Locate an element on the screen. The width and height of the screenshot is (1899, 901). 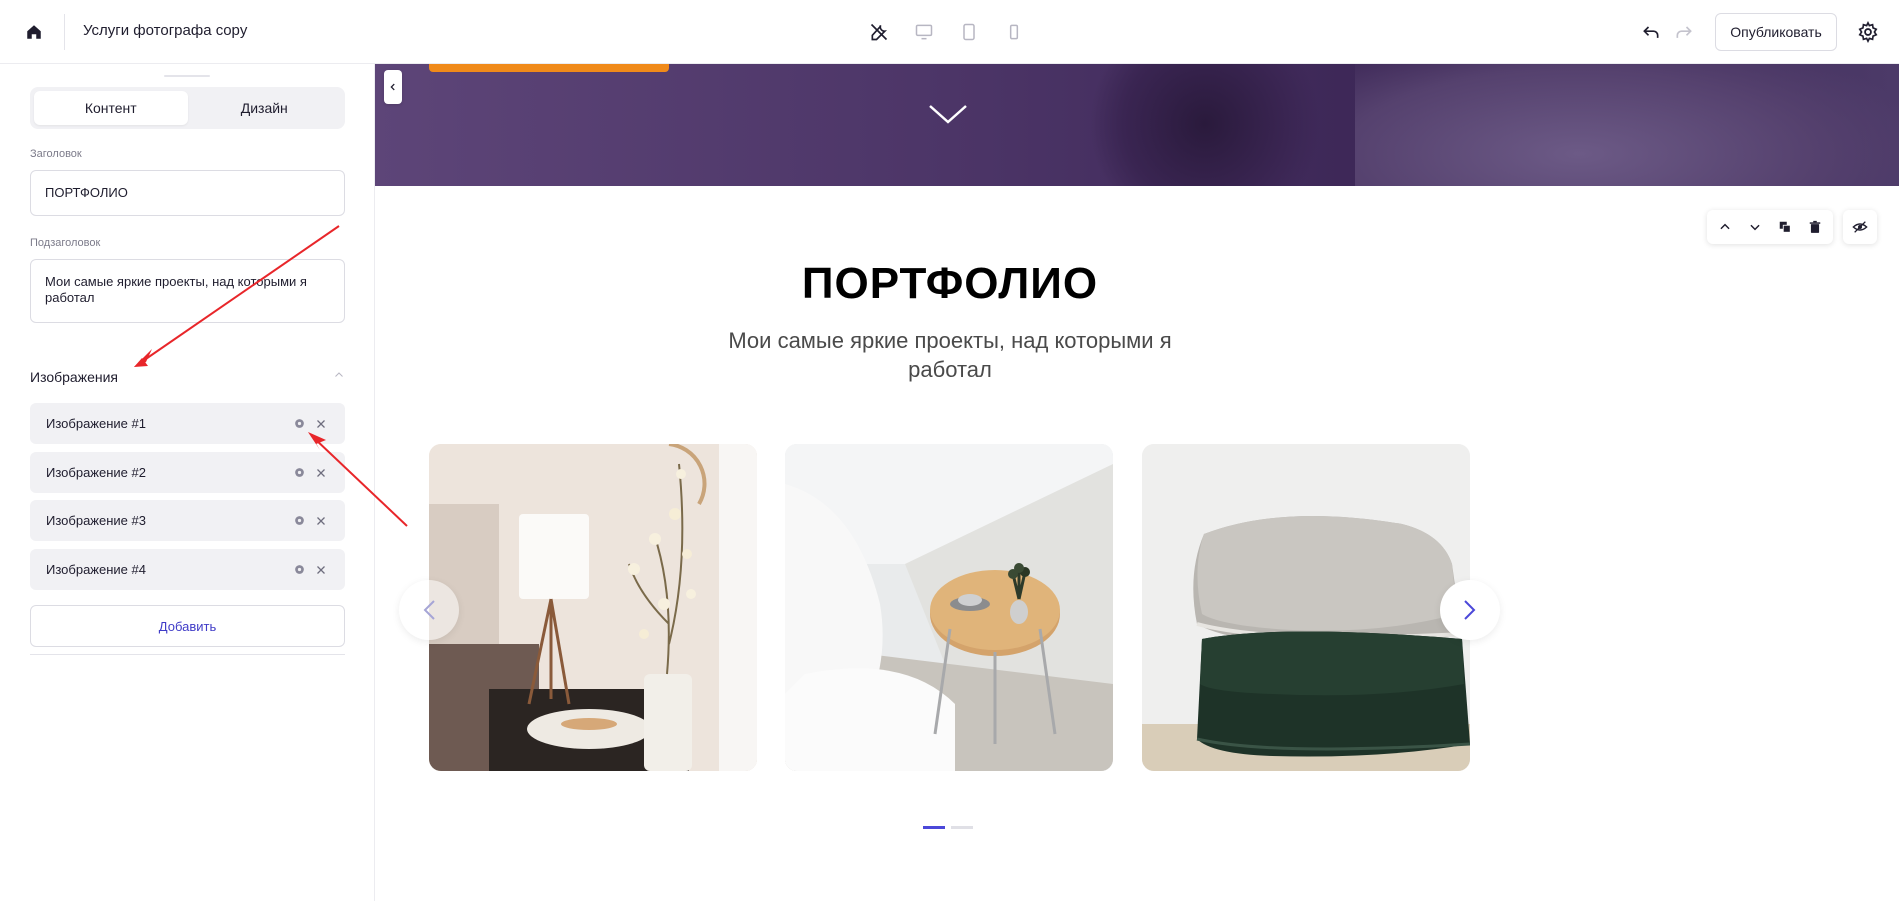
subtitle-field-label: Подзаголовок is located at coordinates (65, 243).